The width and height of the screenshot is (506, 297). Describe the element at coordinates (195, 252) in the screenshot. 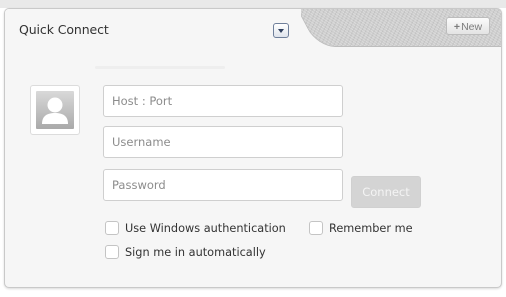

I see `auto-sign-in-label: Sign me in automatically` at that location.